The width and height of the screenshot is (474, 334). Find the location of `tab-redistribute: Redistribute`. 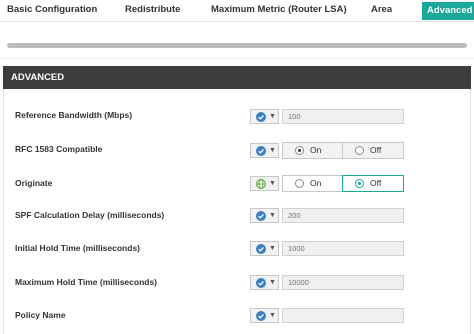

tab-redistribute: Redistribute is located at coordinates (152, 9).